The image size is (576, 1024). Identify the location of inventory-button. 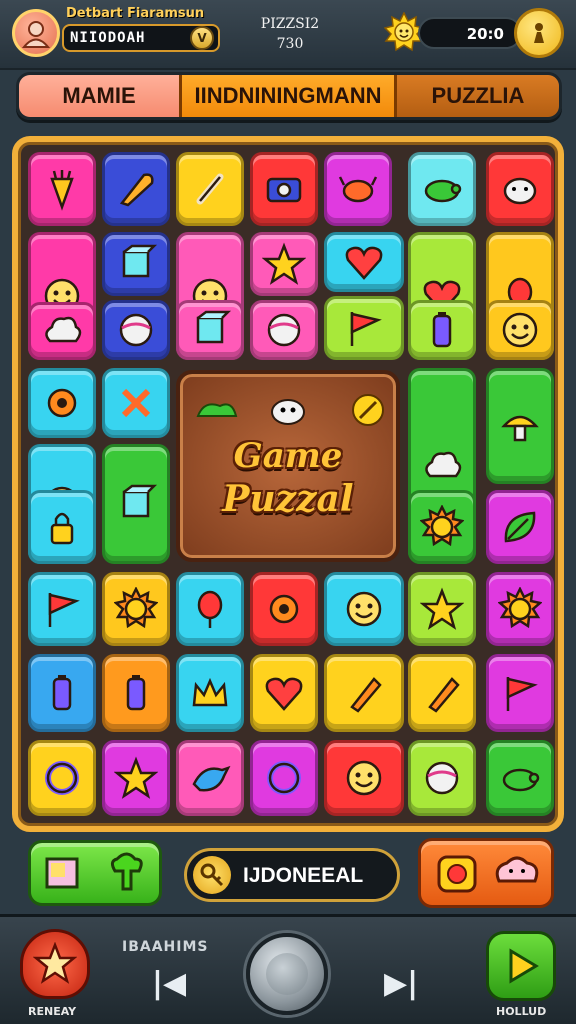
(95, 873).